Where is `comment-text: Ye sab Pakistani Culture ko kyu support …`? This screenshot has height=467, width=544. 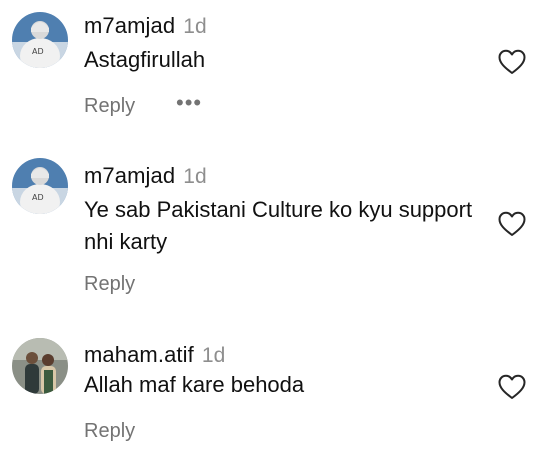
comment-text: Ye sab Pakistani Culture ko kyu support … is located at coordinates (278, 225).